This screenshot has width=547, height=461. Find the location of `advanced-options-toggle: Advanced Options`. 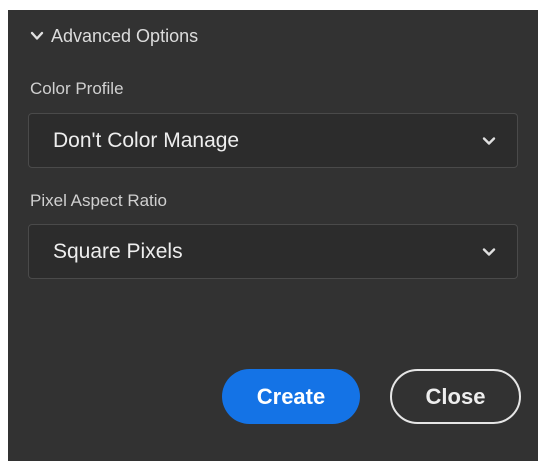

advanced-options-toggle: Advanced Options is located at coordinates (114, 36).